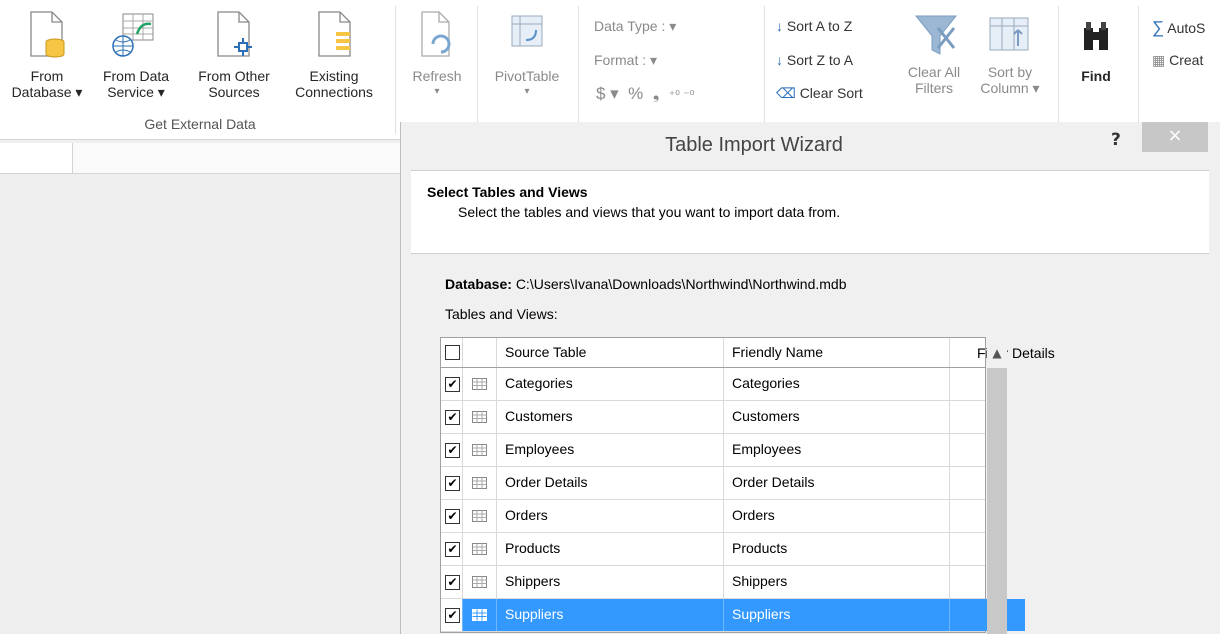 This screenshot has width=1220, height=634. Describe the element at coordinates (819, 93) in the screenshot. I see `clear-sort-button: ⌫ Clear Sort` at that location.